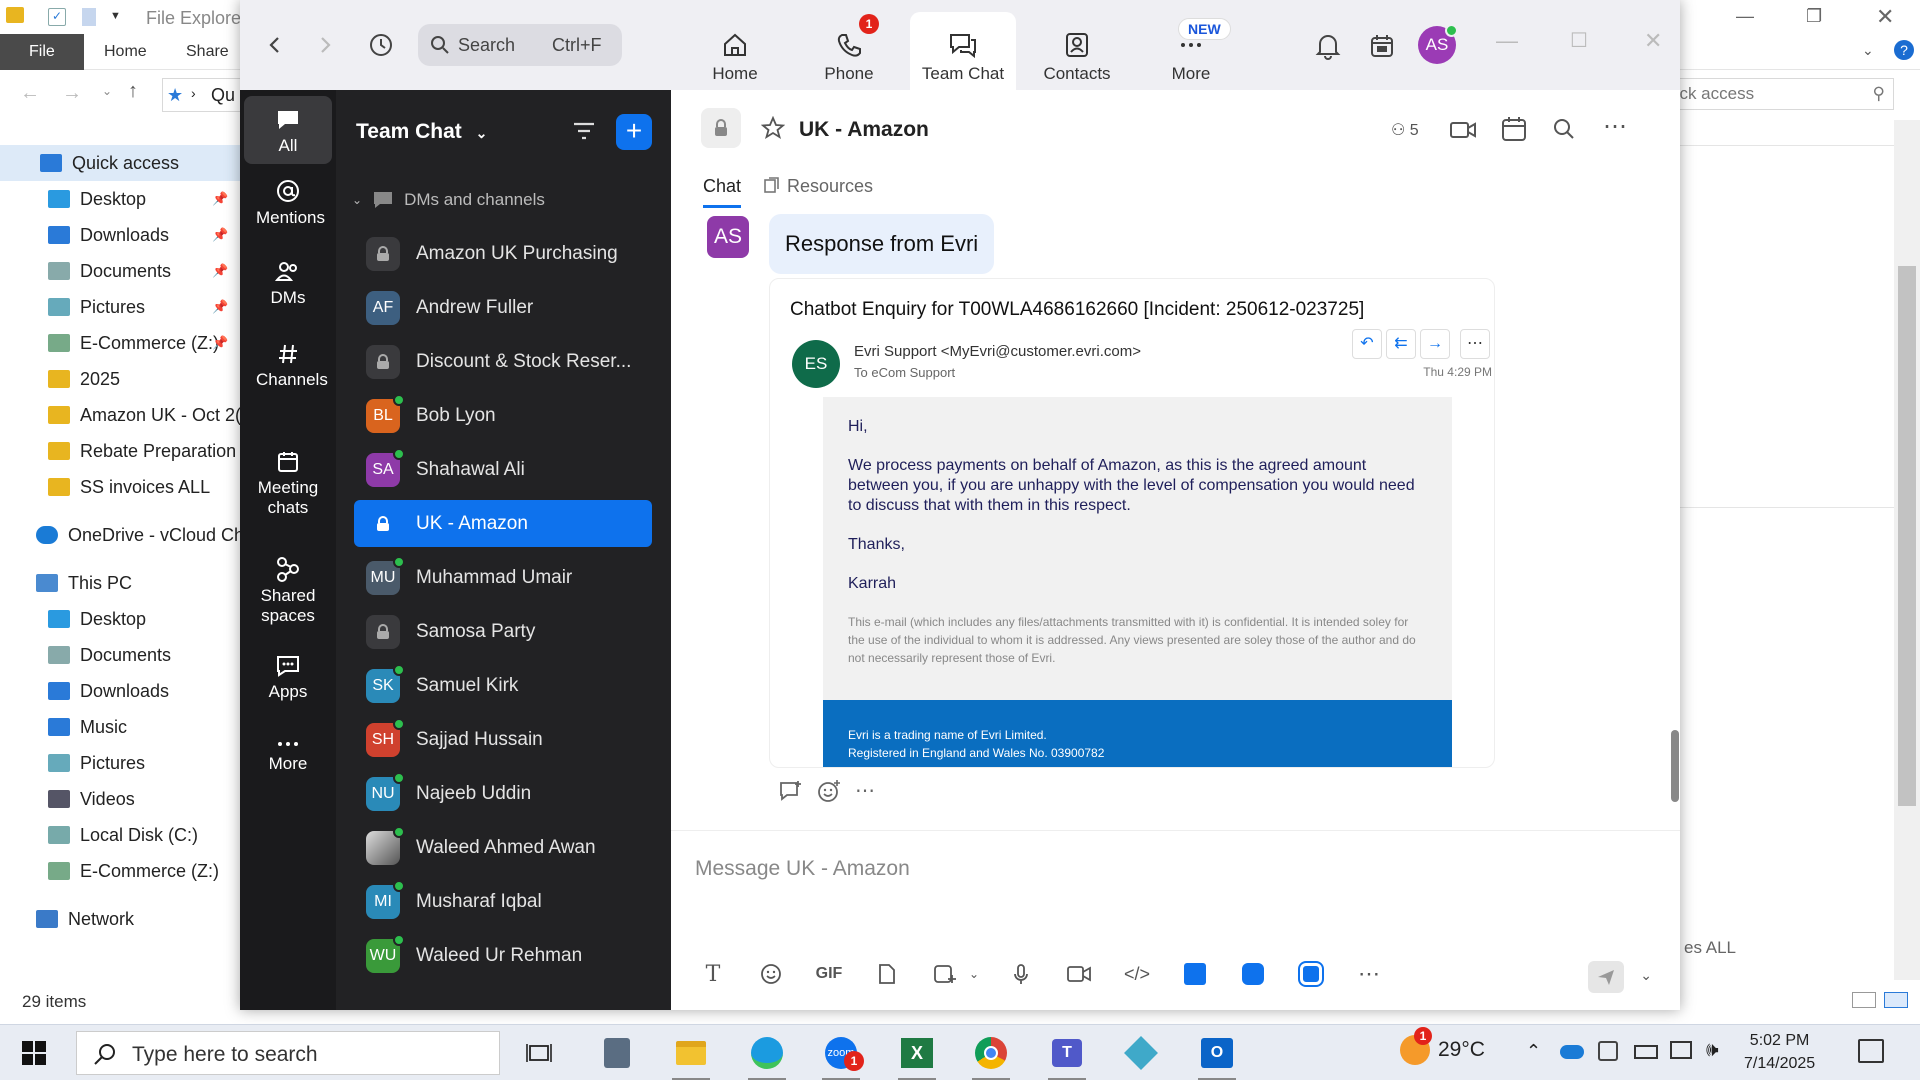 This screenshot has height=1080, width=1920. What do you see at coordinates (520, 45) in the screenshot?
I see `search-box: Search Ctrl+F` at bounding box center [520, 45].